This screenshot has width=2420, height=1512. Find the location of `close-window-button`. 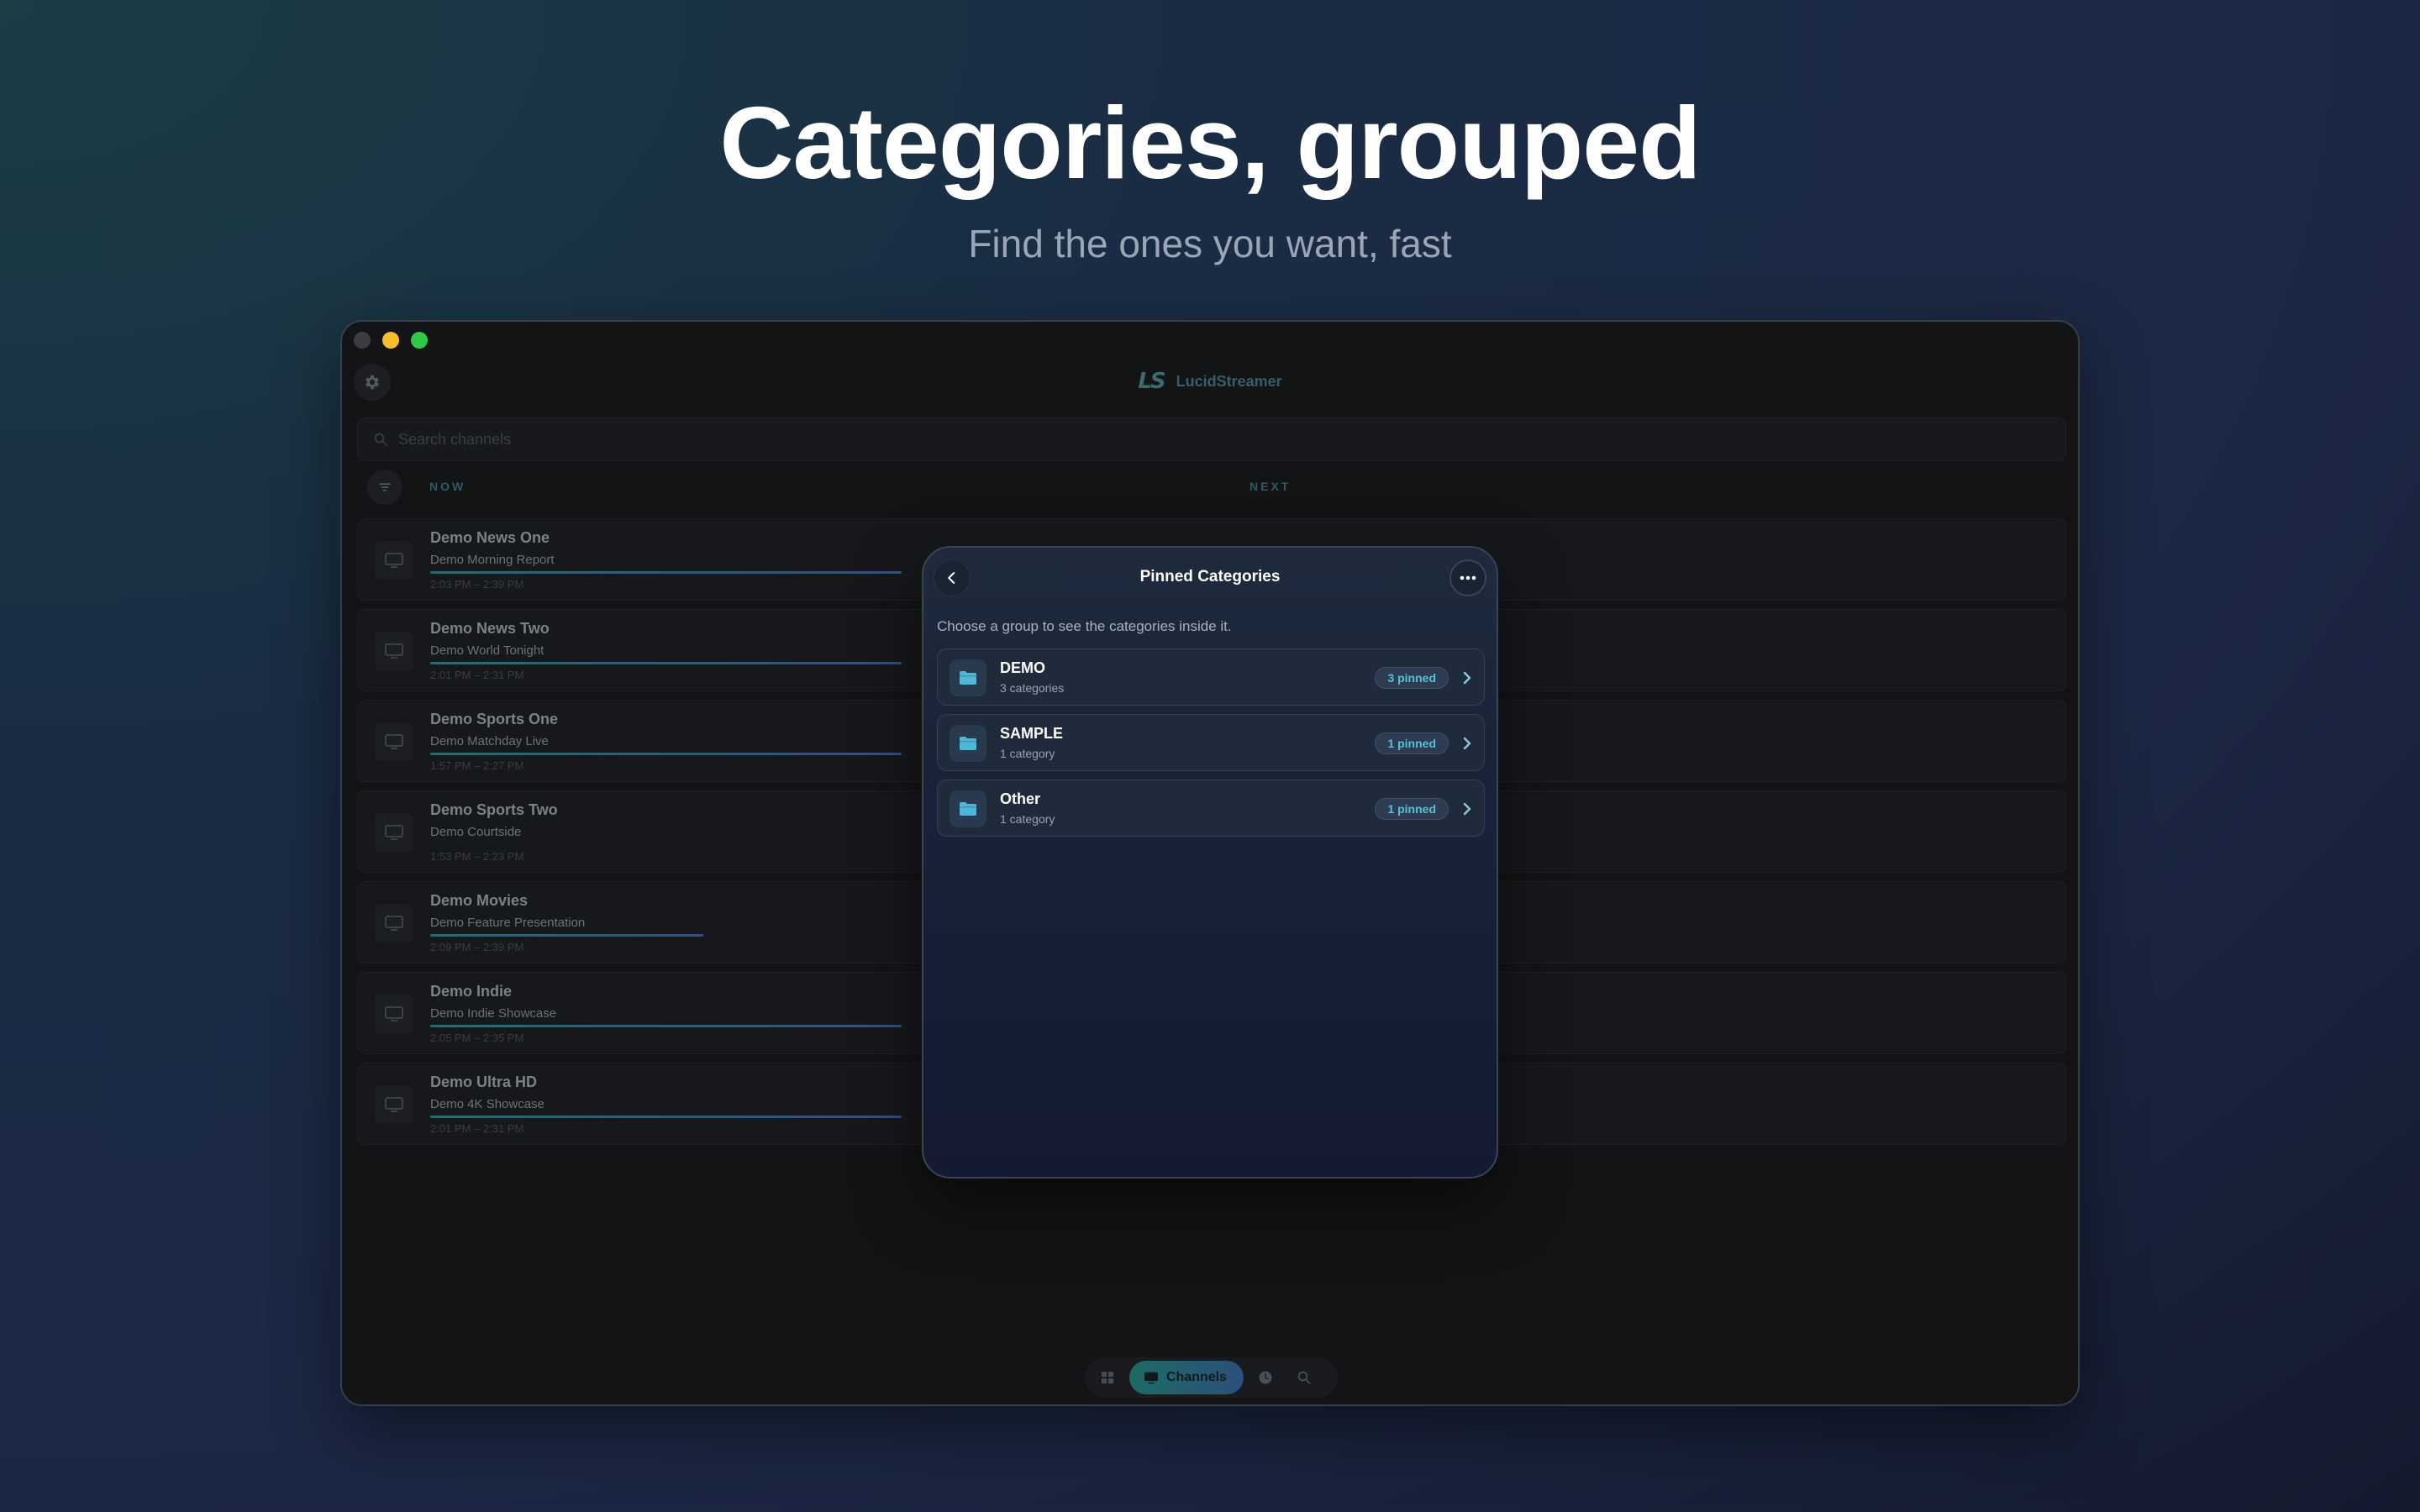

close-window-button is located at coordinates (362, 340).